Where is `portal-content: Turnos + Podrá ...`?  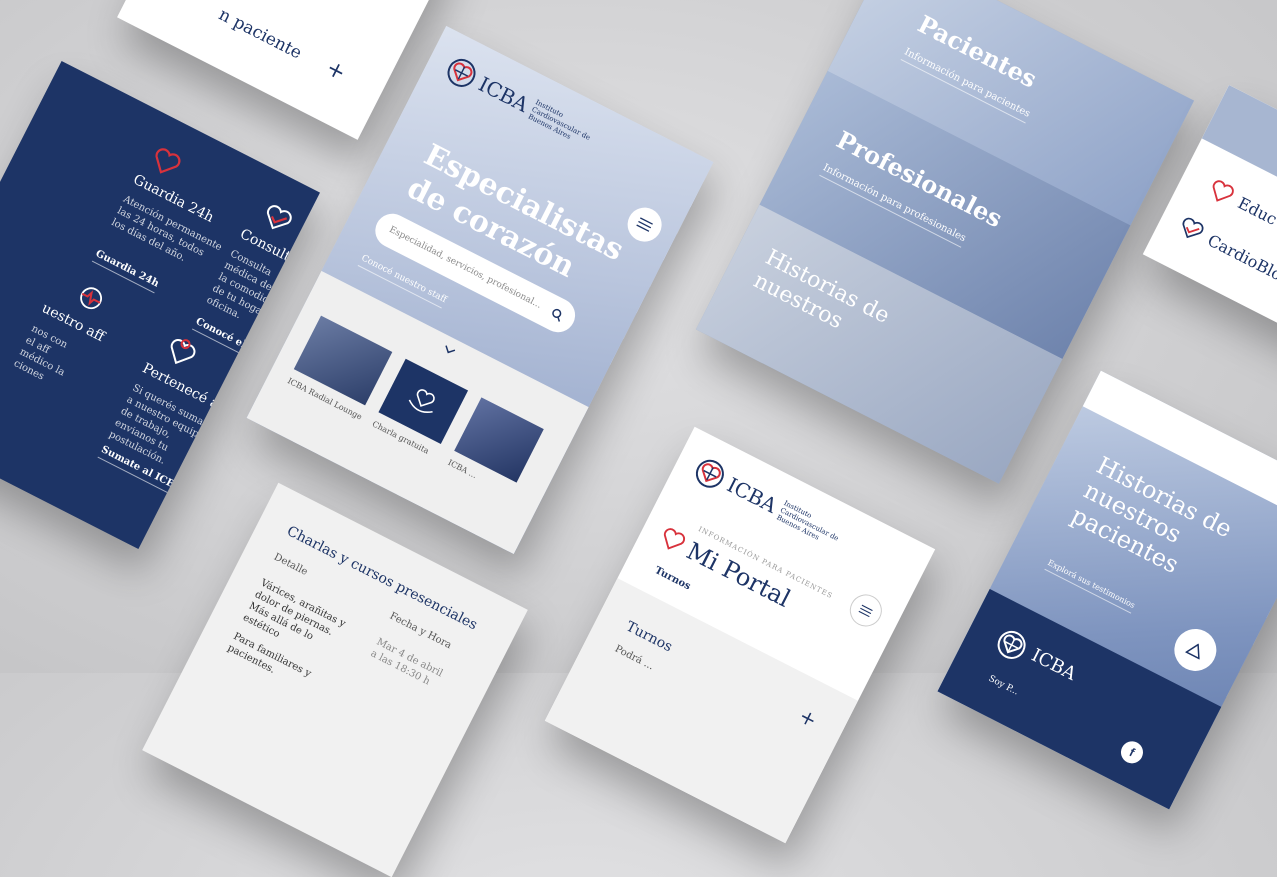
portal-content: Turnos + Podrá ... is located at coordinates (701, 711).